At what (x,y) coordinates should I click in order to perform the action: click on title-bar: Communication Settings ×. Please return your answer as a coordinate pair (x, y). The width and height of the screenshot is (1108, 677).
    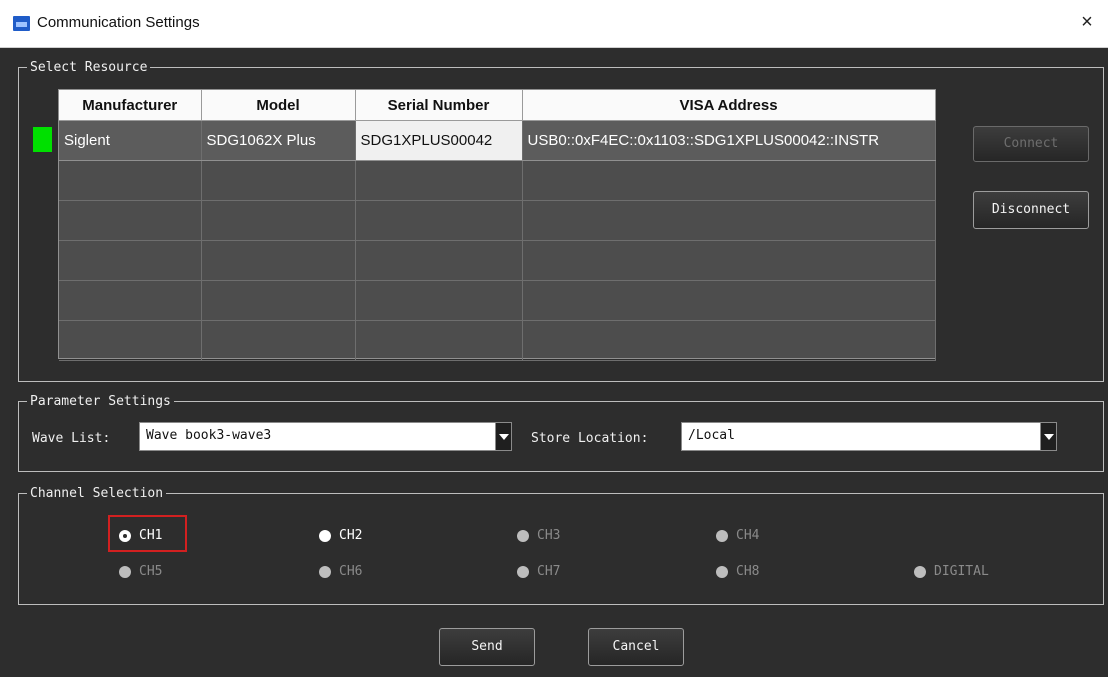
    Looking at the image, I should click on (554, 24).